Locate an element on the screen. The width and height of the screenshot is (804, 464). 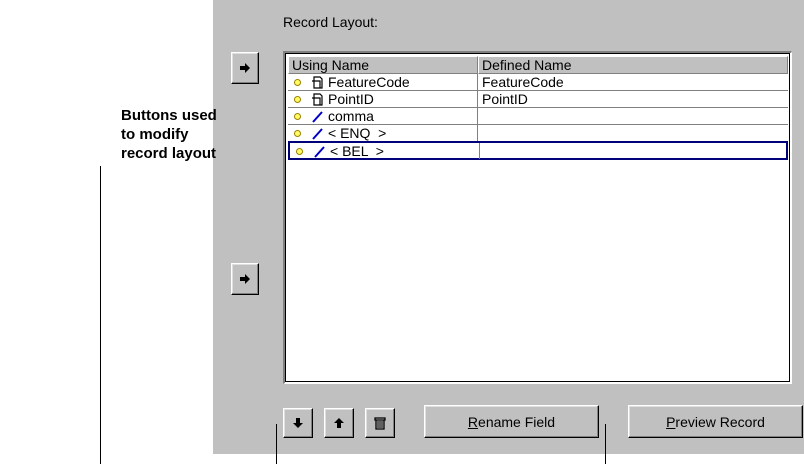
using-name-cell: comma is located at coordinates (383, 116).